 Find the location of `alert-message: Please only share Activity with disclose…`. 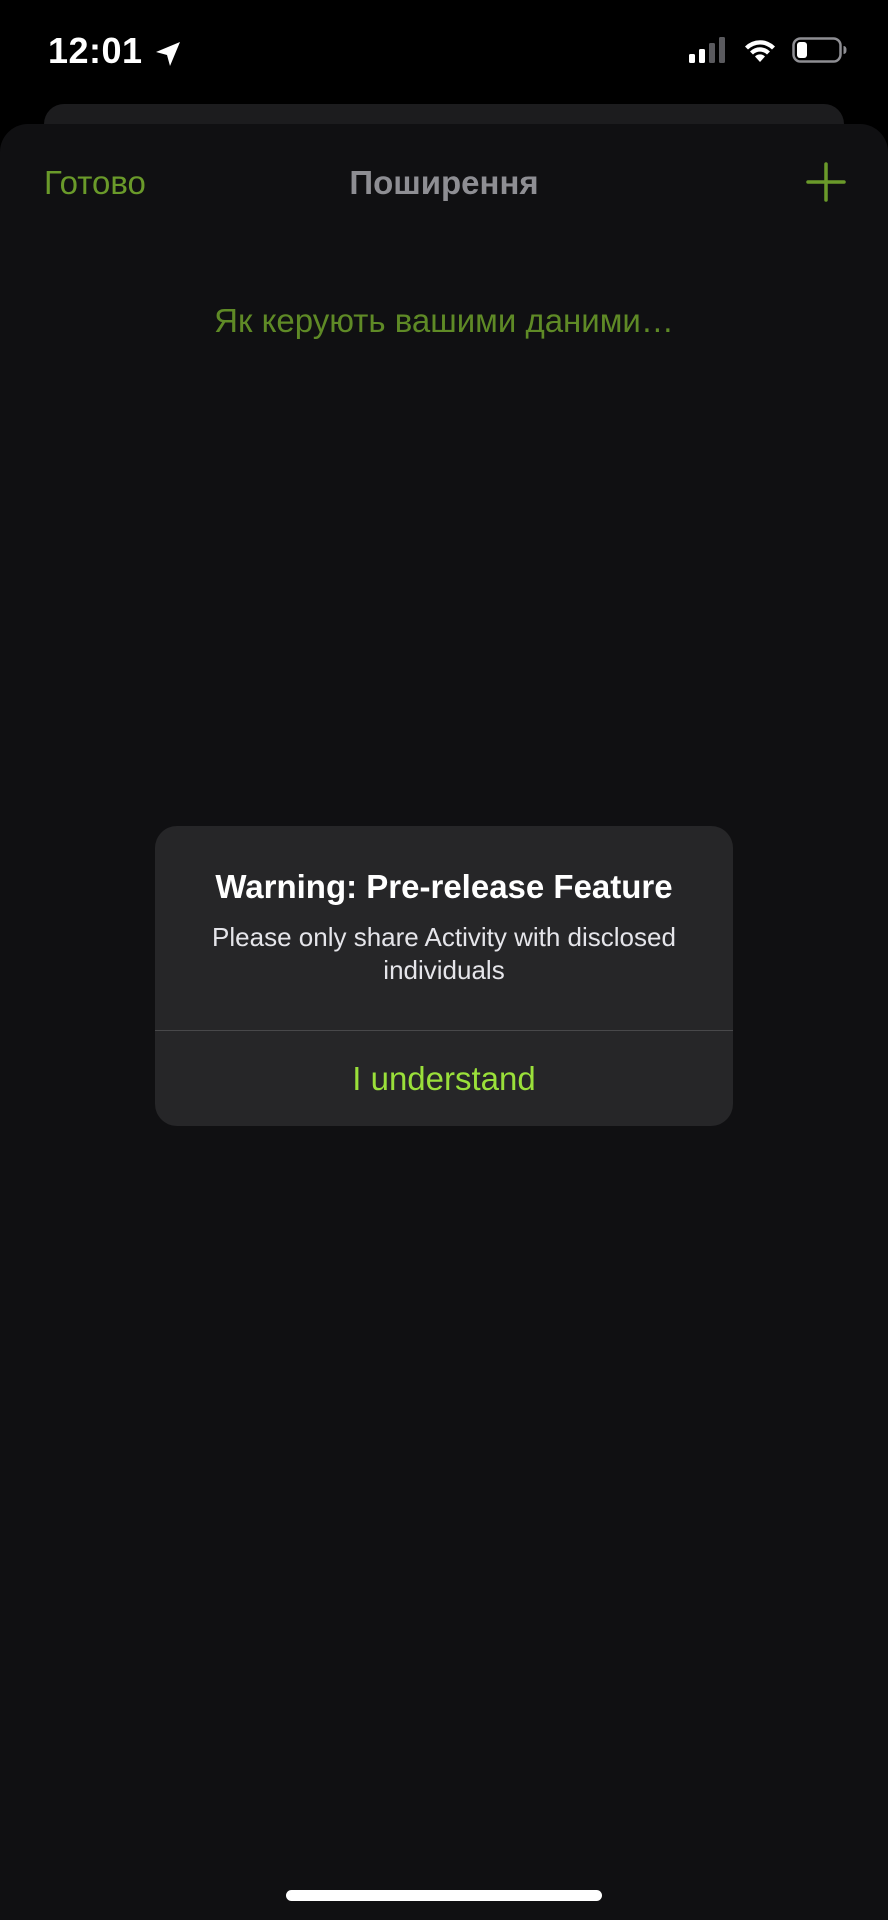

alert-message: Please only share Activity with disclose… is located at coordinates (444, 953).